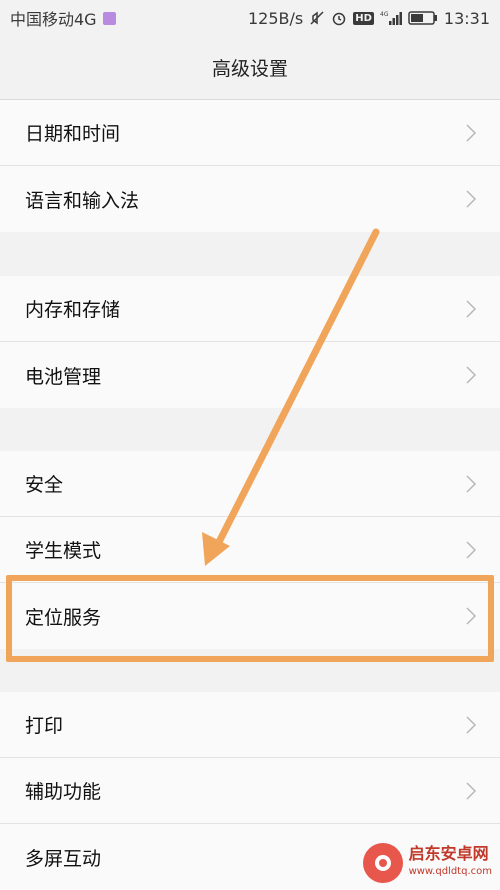  I want to click on hd-icon: HD, so click(363, 18).